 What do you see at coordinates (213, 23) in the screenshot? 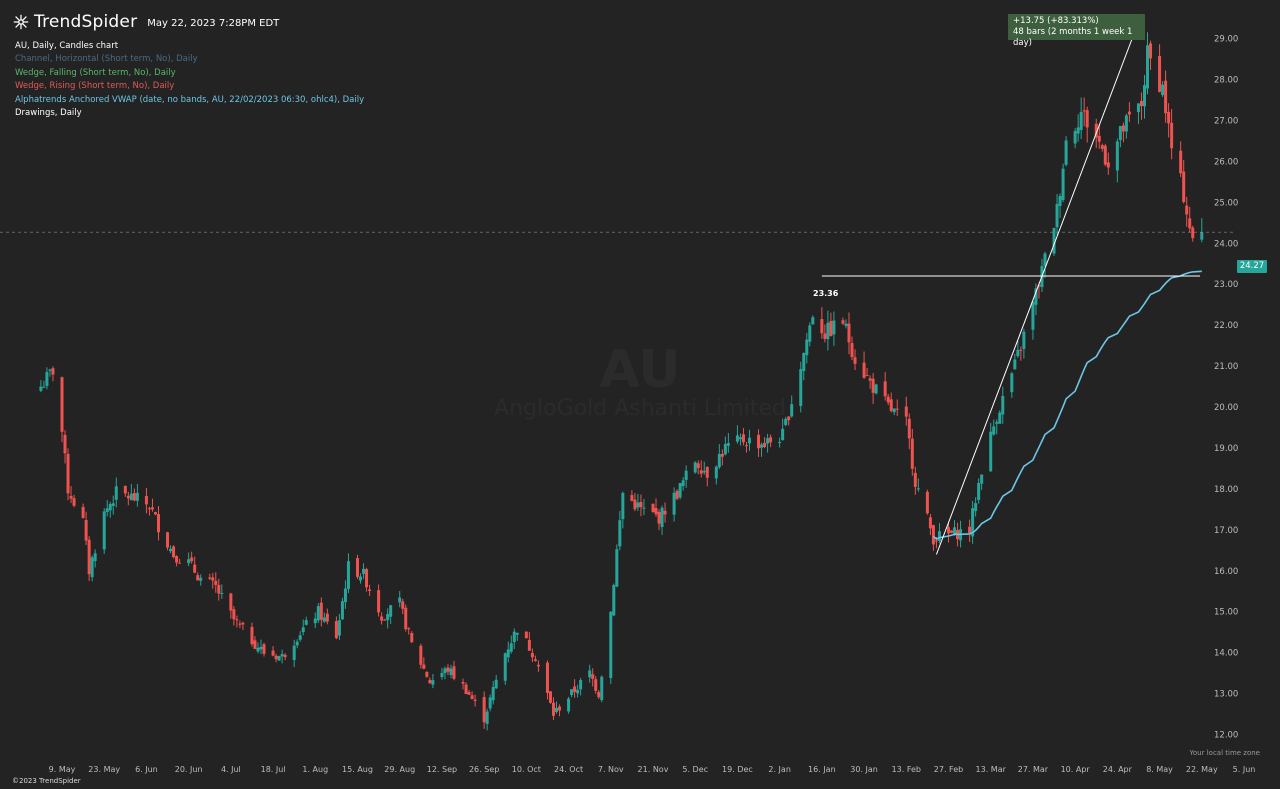
I see `chart-timestamp: May 22, 2023 7:28PM EDT` at bounding box center [213, 23].